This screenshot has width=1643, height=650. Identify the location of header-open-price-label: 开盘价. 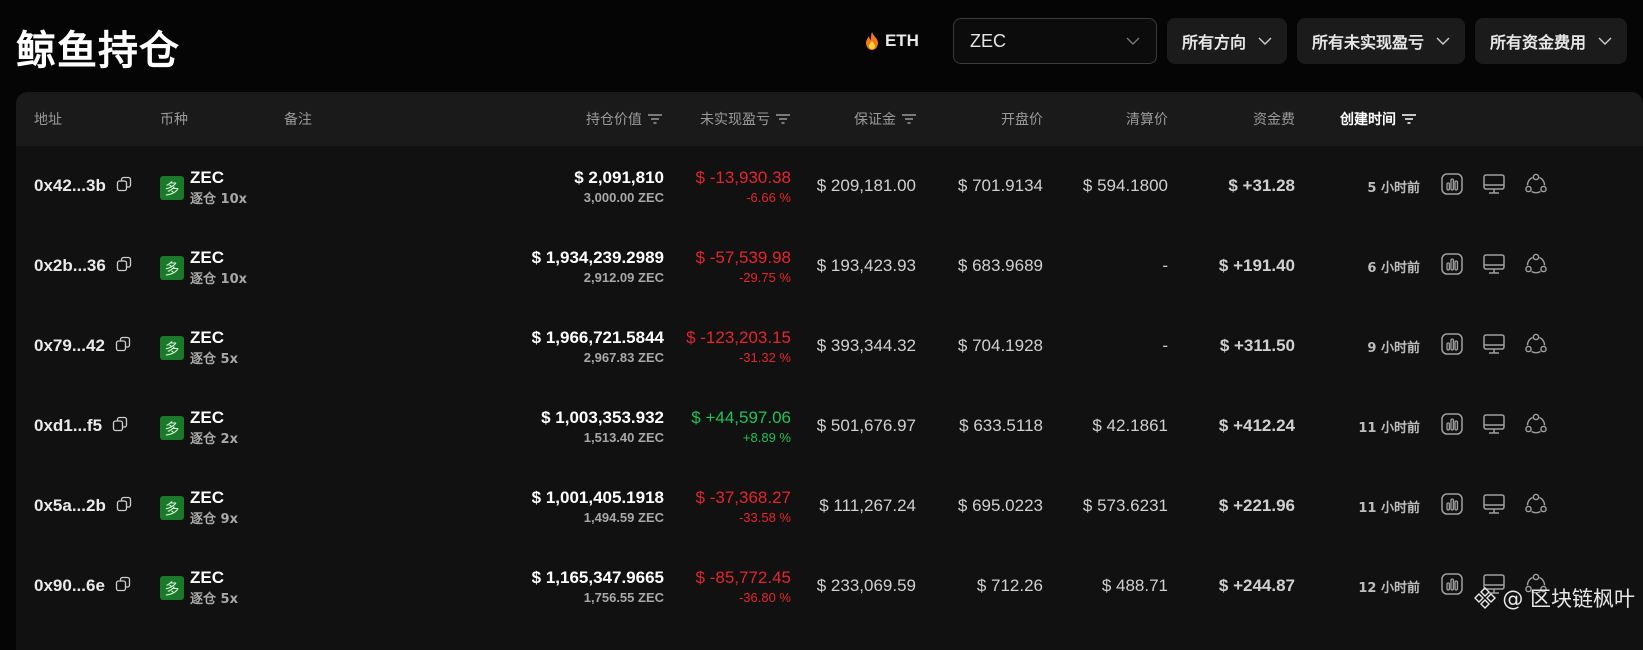
(1022, 120).